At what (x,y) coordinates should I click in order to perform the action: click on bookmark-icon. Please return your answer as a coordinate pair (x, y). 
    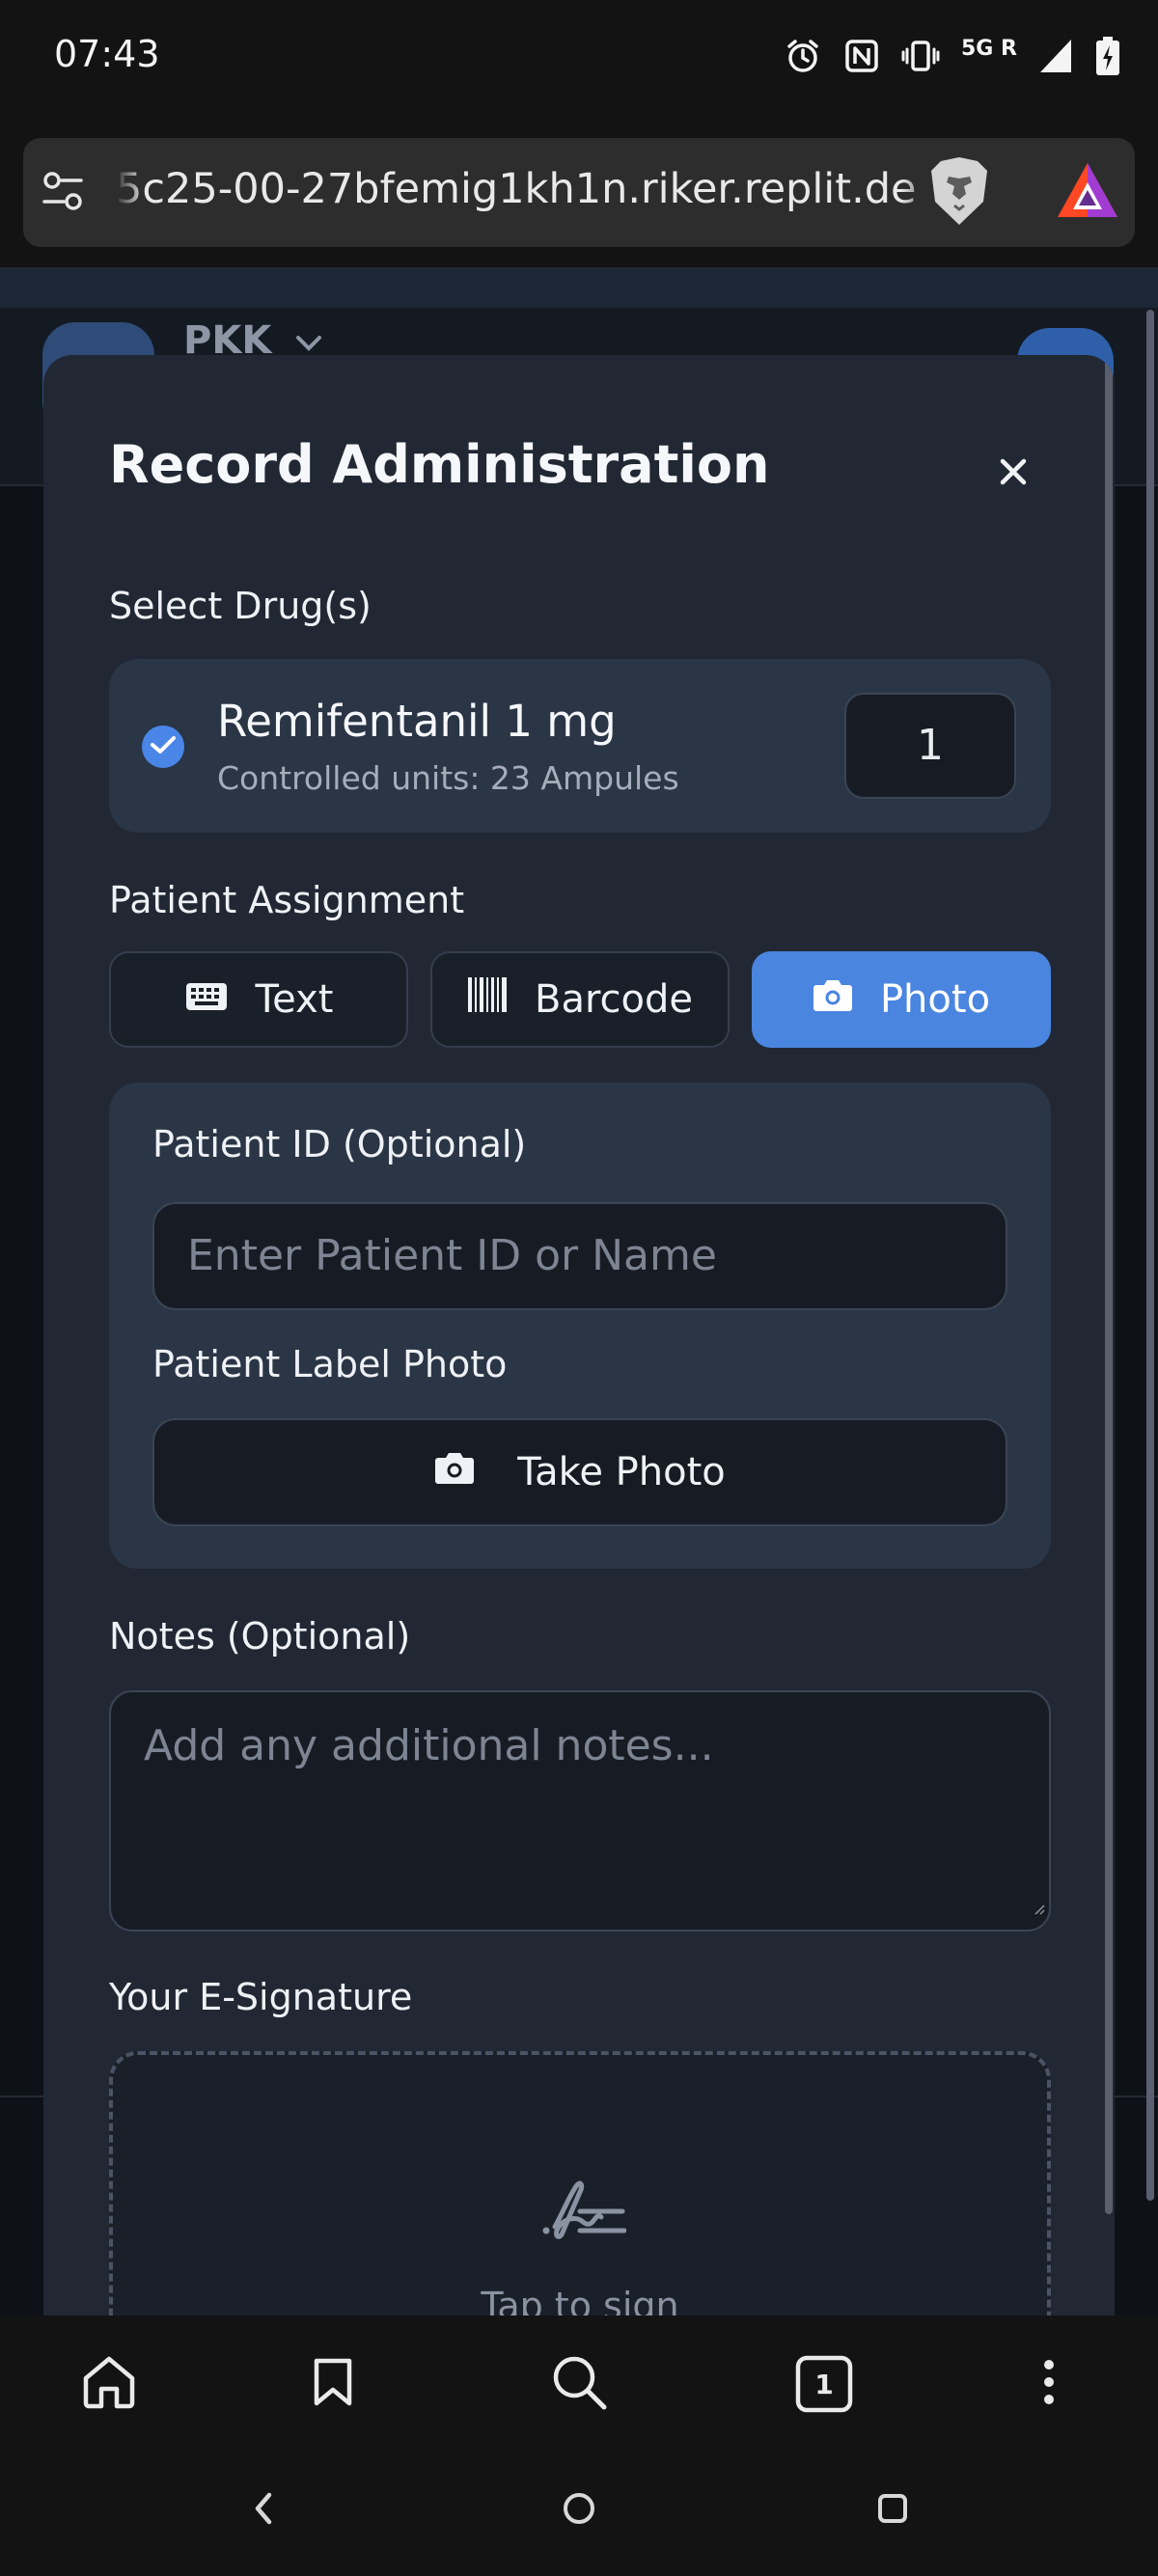
    Looking at the image, I should click on (333, 2384).